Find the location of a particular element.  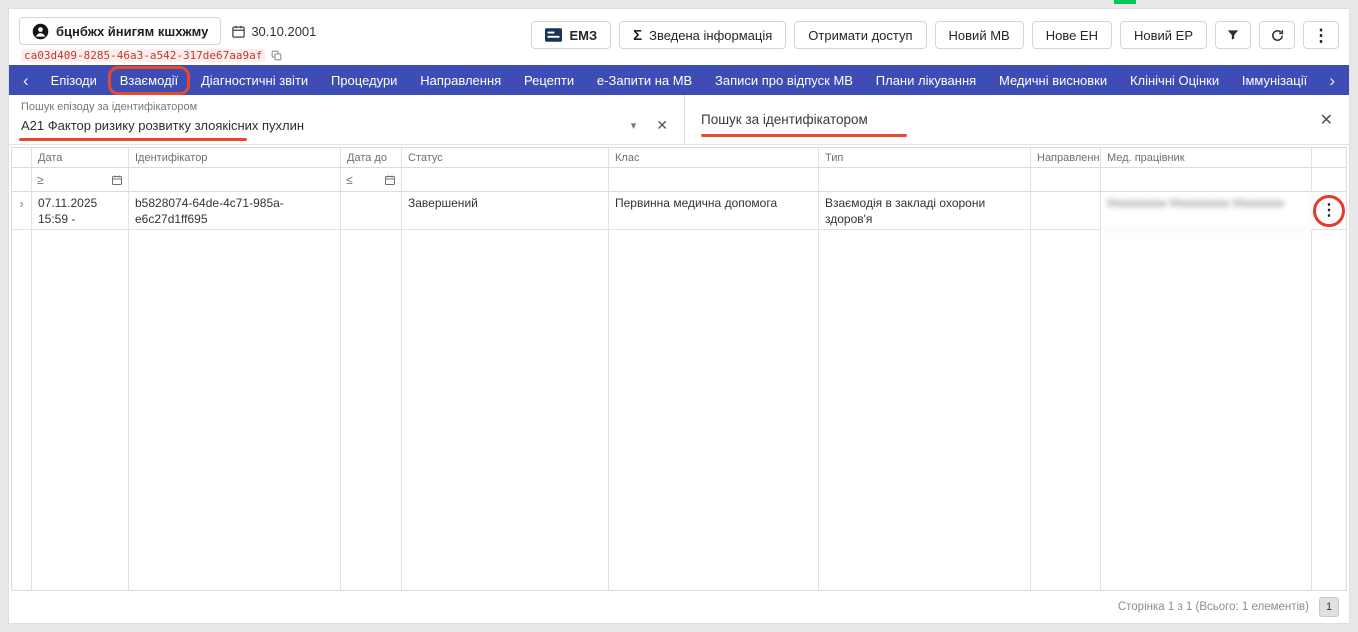

filter-cell-expander is located at coordinates (22, 180).